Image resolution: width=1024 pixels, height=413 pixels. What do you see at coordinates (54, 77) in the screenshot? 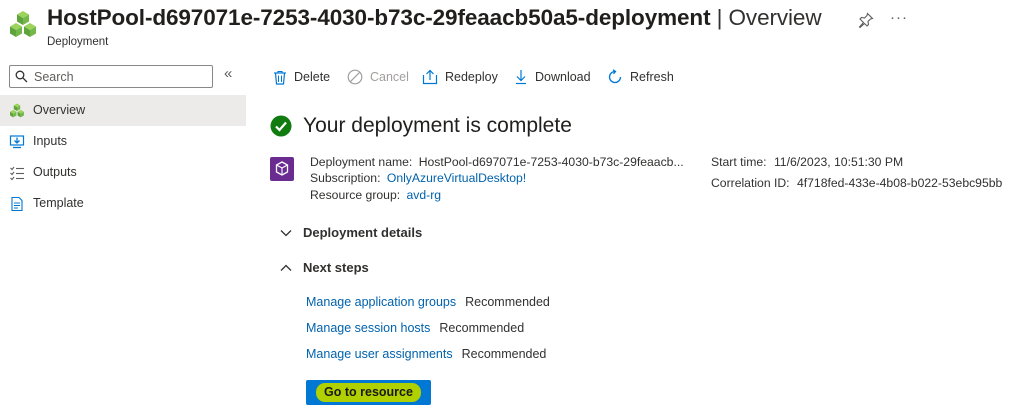
I see `search-placeholder: Search` at bounding box center [54, 77].